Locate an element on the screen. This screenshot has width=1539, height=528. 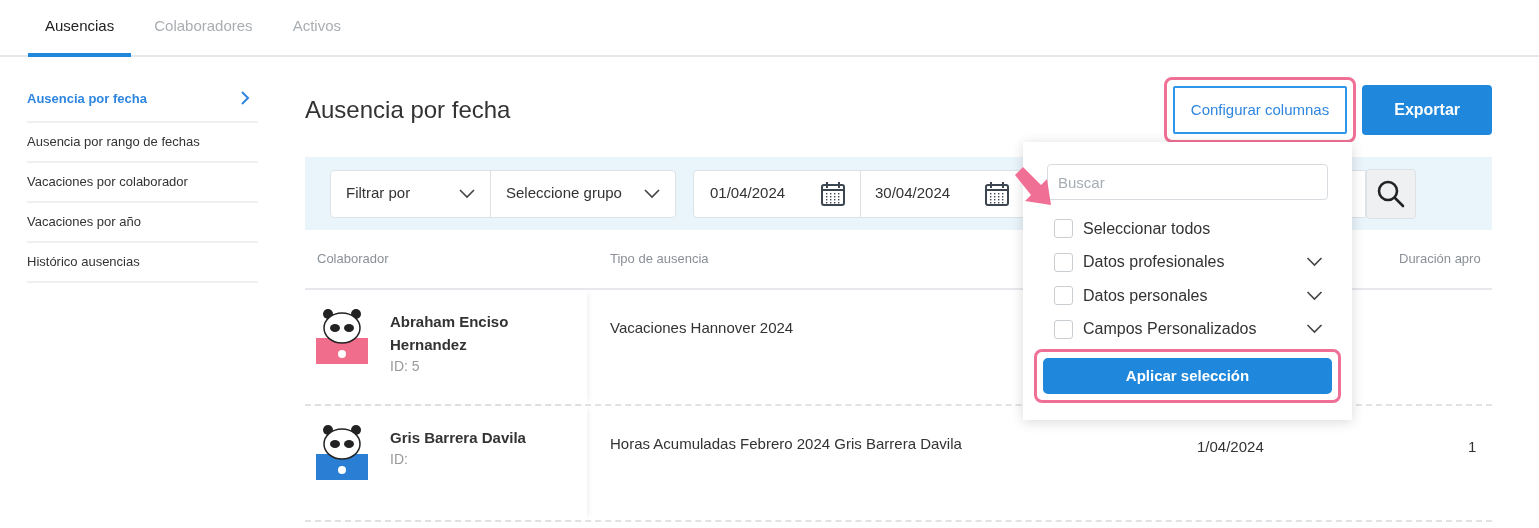
table-cell: 1/04/2024 is located at coordinates (1230, 446).